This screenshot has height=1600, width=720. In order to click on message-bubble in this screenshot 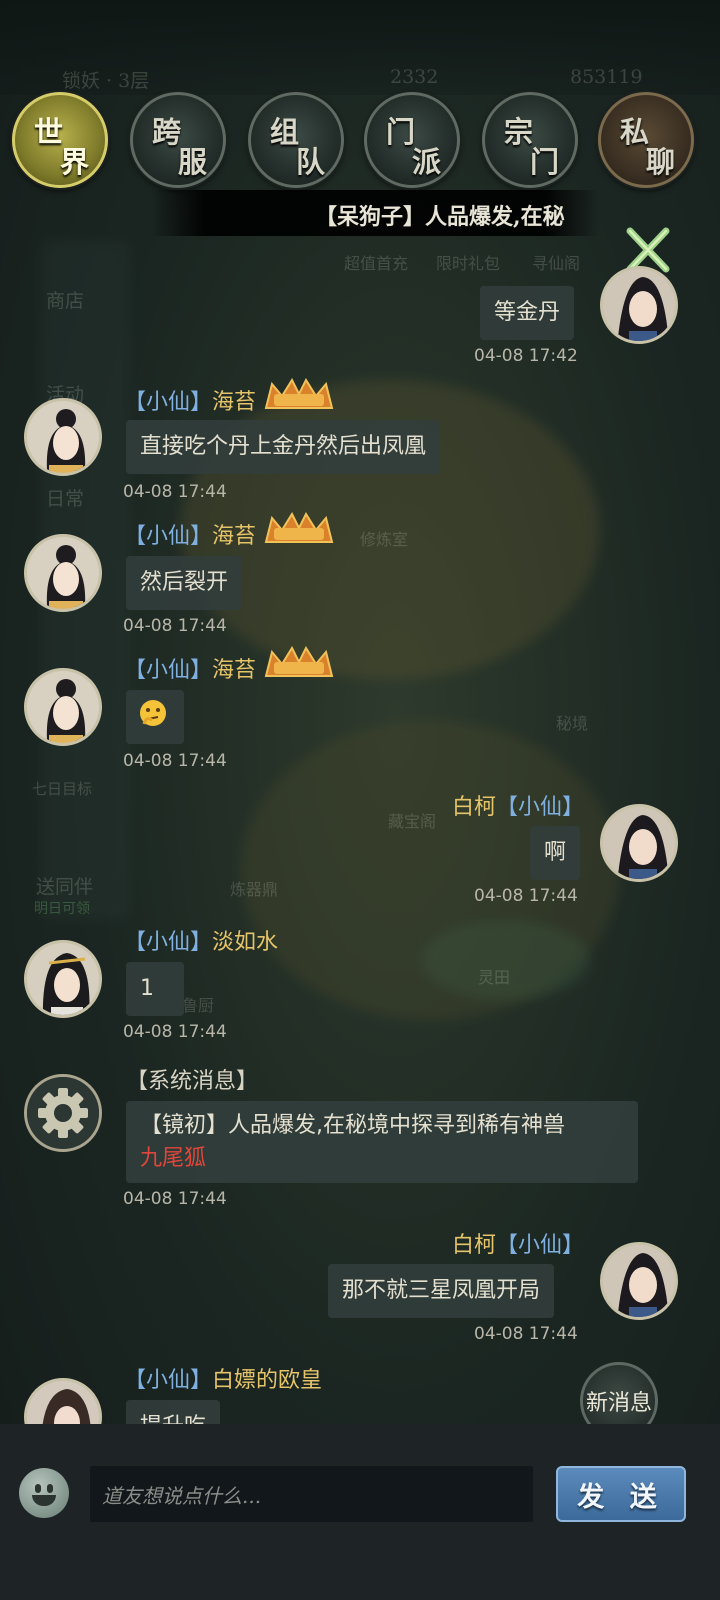, I will do `click(155, 717)`.